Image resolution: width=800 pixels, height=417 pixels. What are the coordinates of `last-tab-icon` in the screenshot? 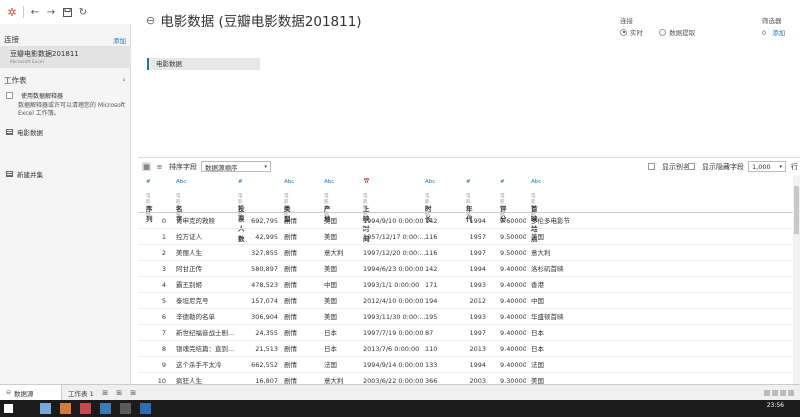 It's located at (791, 392).